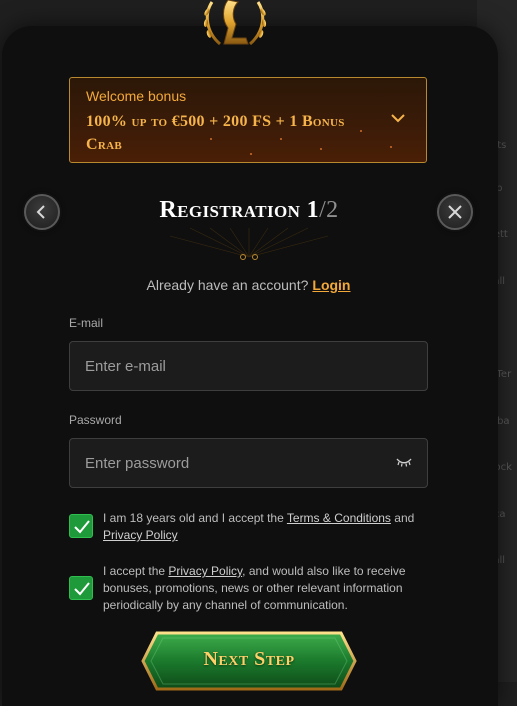 This screenshot has width=517, height=706. I want to click on login-prompt: Already have an account? Login, so click(248, 285).